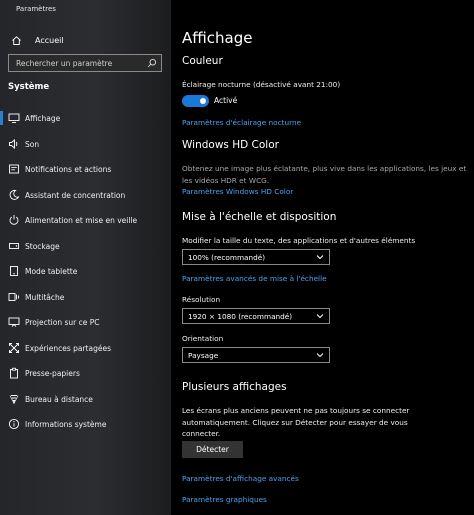 The image size is (474, 515). What do you see at coordinates (85, 297) in the screenshot?
I see `sidebar-item-multitache: Multitâche` at bounding box center [85, 297].